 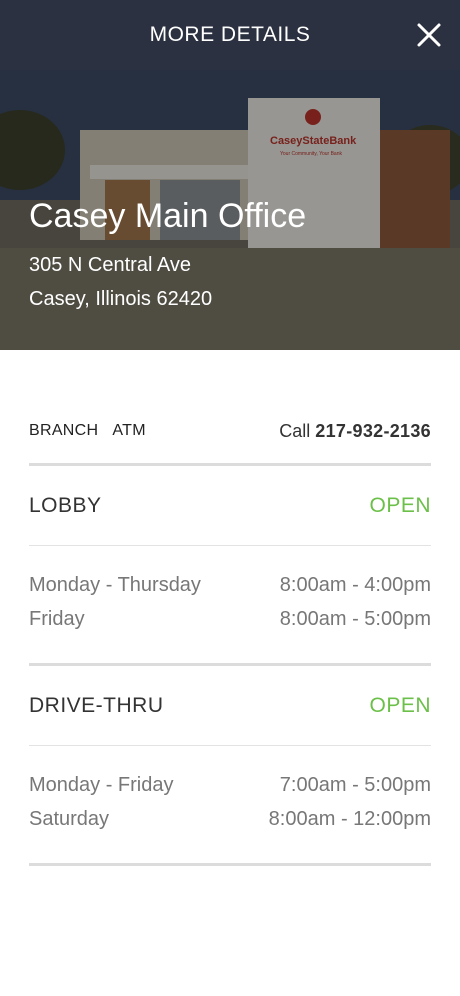 I want to click on address-line-1: 305 N Central Ave, so click(x=110, y=265).